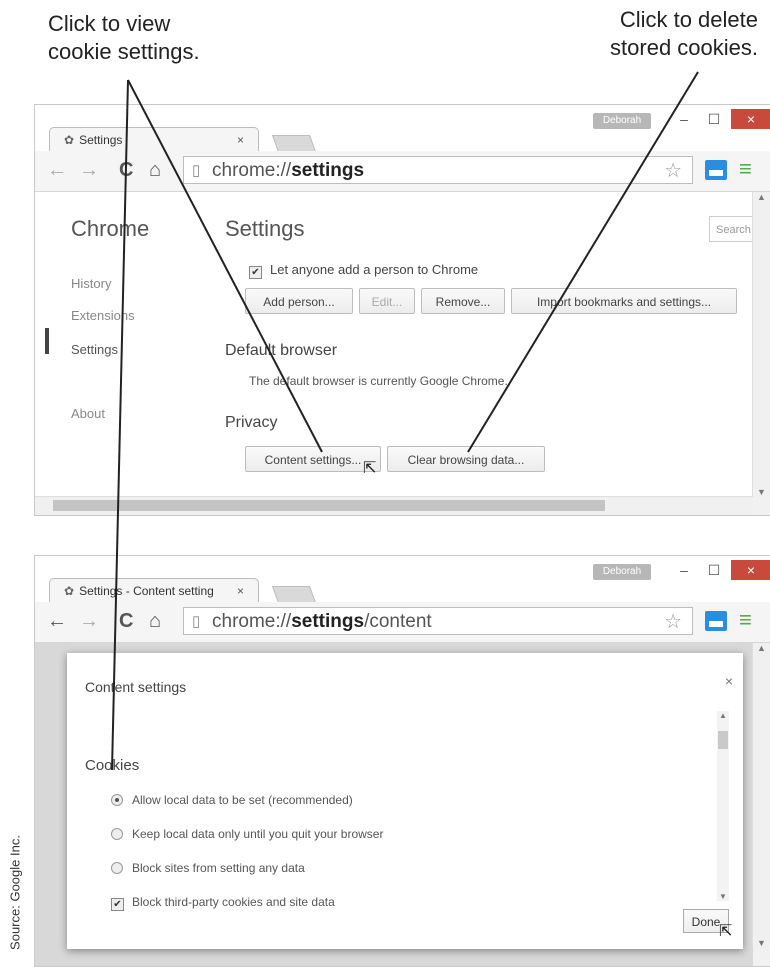  I want to click on callout-left-line1: Click to view, so click(109, 23).